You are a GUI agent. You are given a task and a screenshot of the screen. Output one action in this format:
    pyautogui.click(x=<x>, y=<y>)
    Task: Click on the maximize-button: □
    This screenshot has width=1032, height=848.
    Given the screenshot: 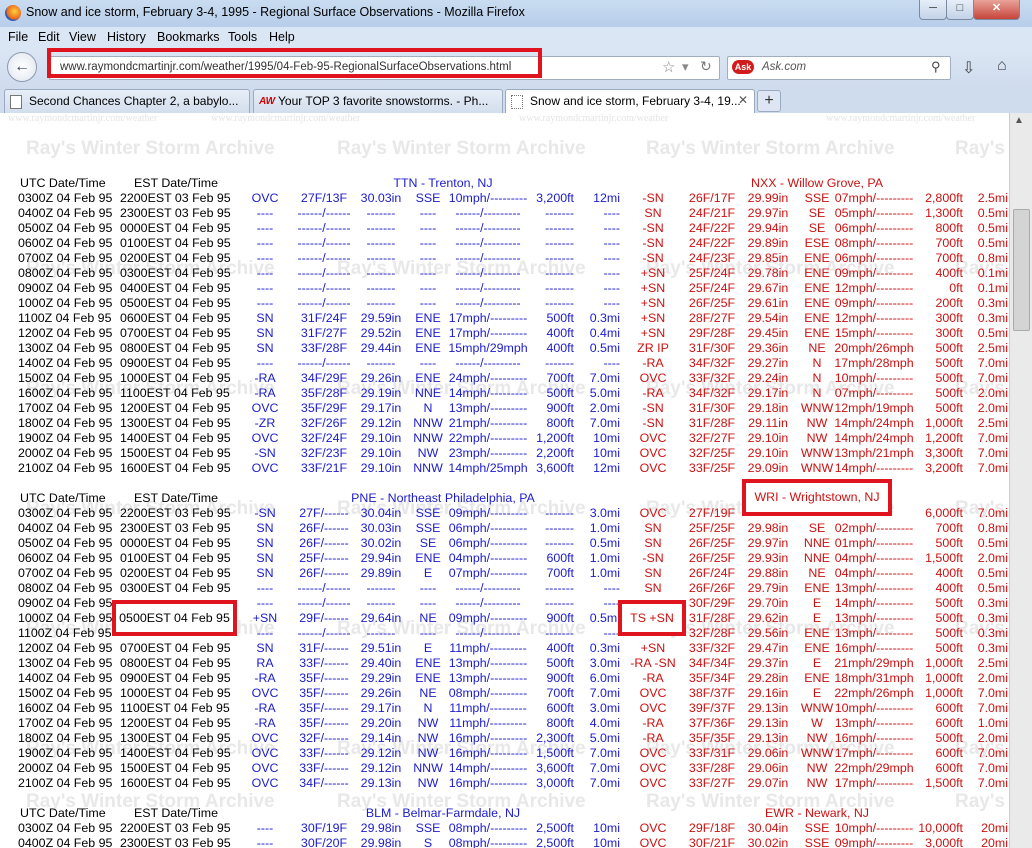 What is the action you would take?
    pyautogui.click(x=960, y=10)
    